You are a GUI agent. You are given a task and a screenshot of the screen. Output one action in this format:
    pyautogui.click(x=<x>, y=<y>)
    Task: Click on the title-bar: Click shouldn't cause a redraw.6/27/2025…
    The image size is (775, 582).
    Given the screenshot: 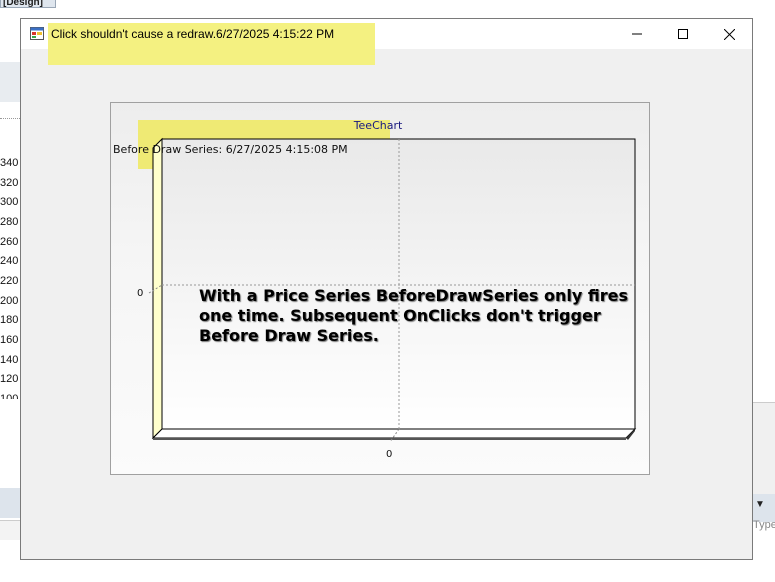 What is the action you would take?
    pyautogui.click(x=386, y=42)
    